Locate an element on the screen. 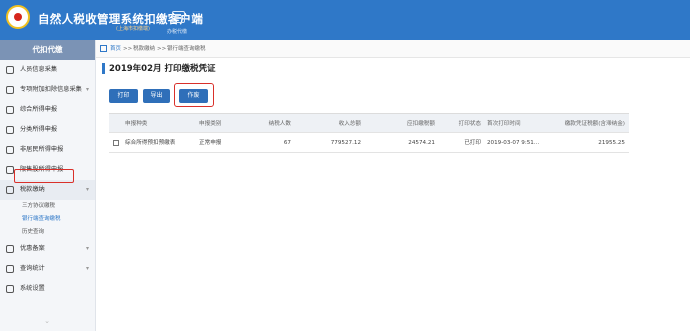 This screenshot has width=690, height=331. table-cell: 已打印 is located at coordinates (472, 143).